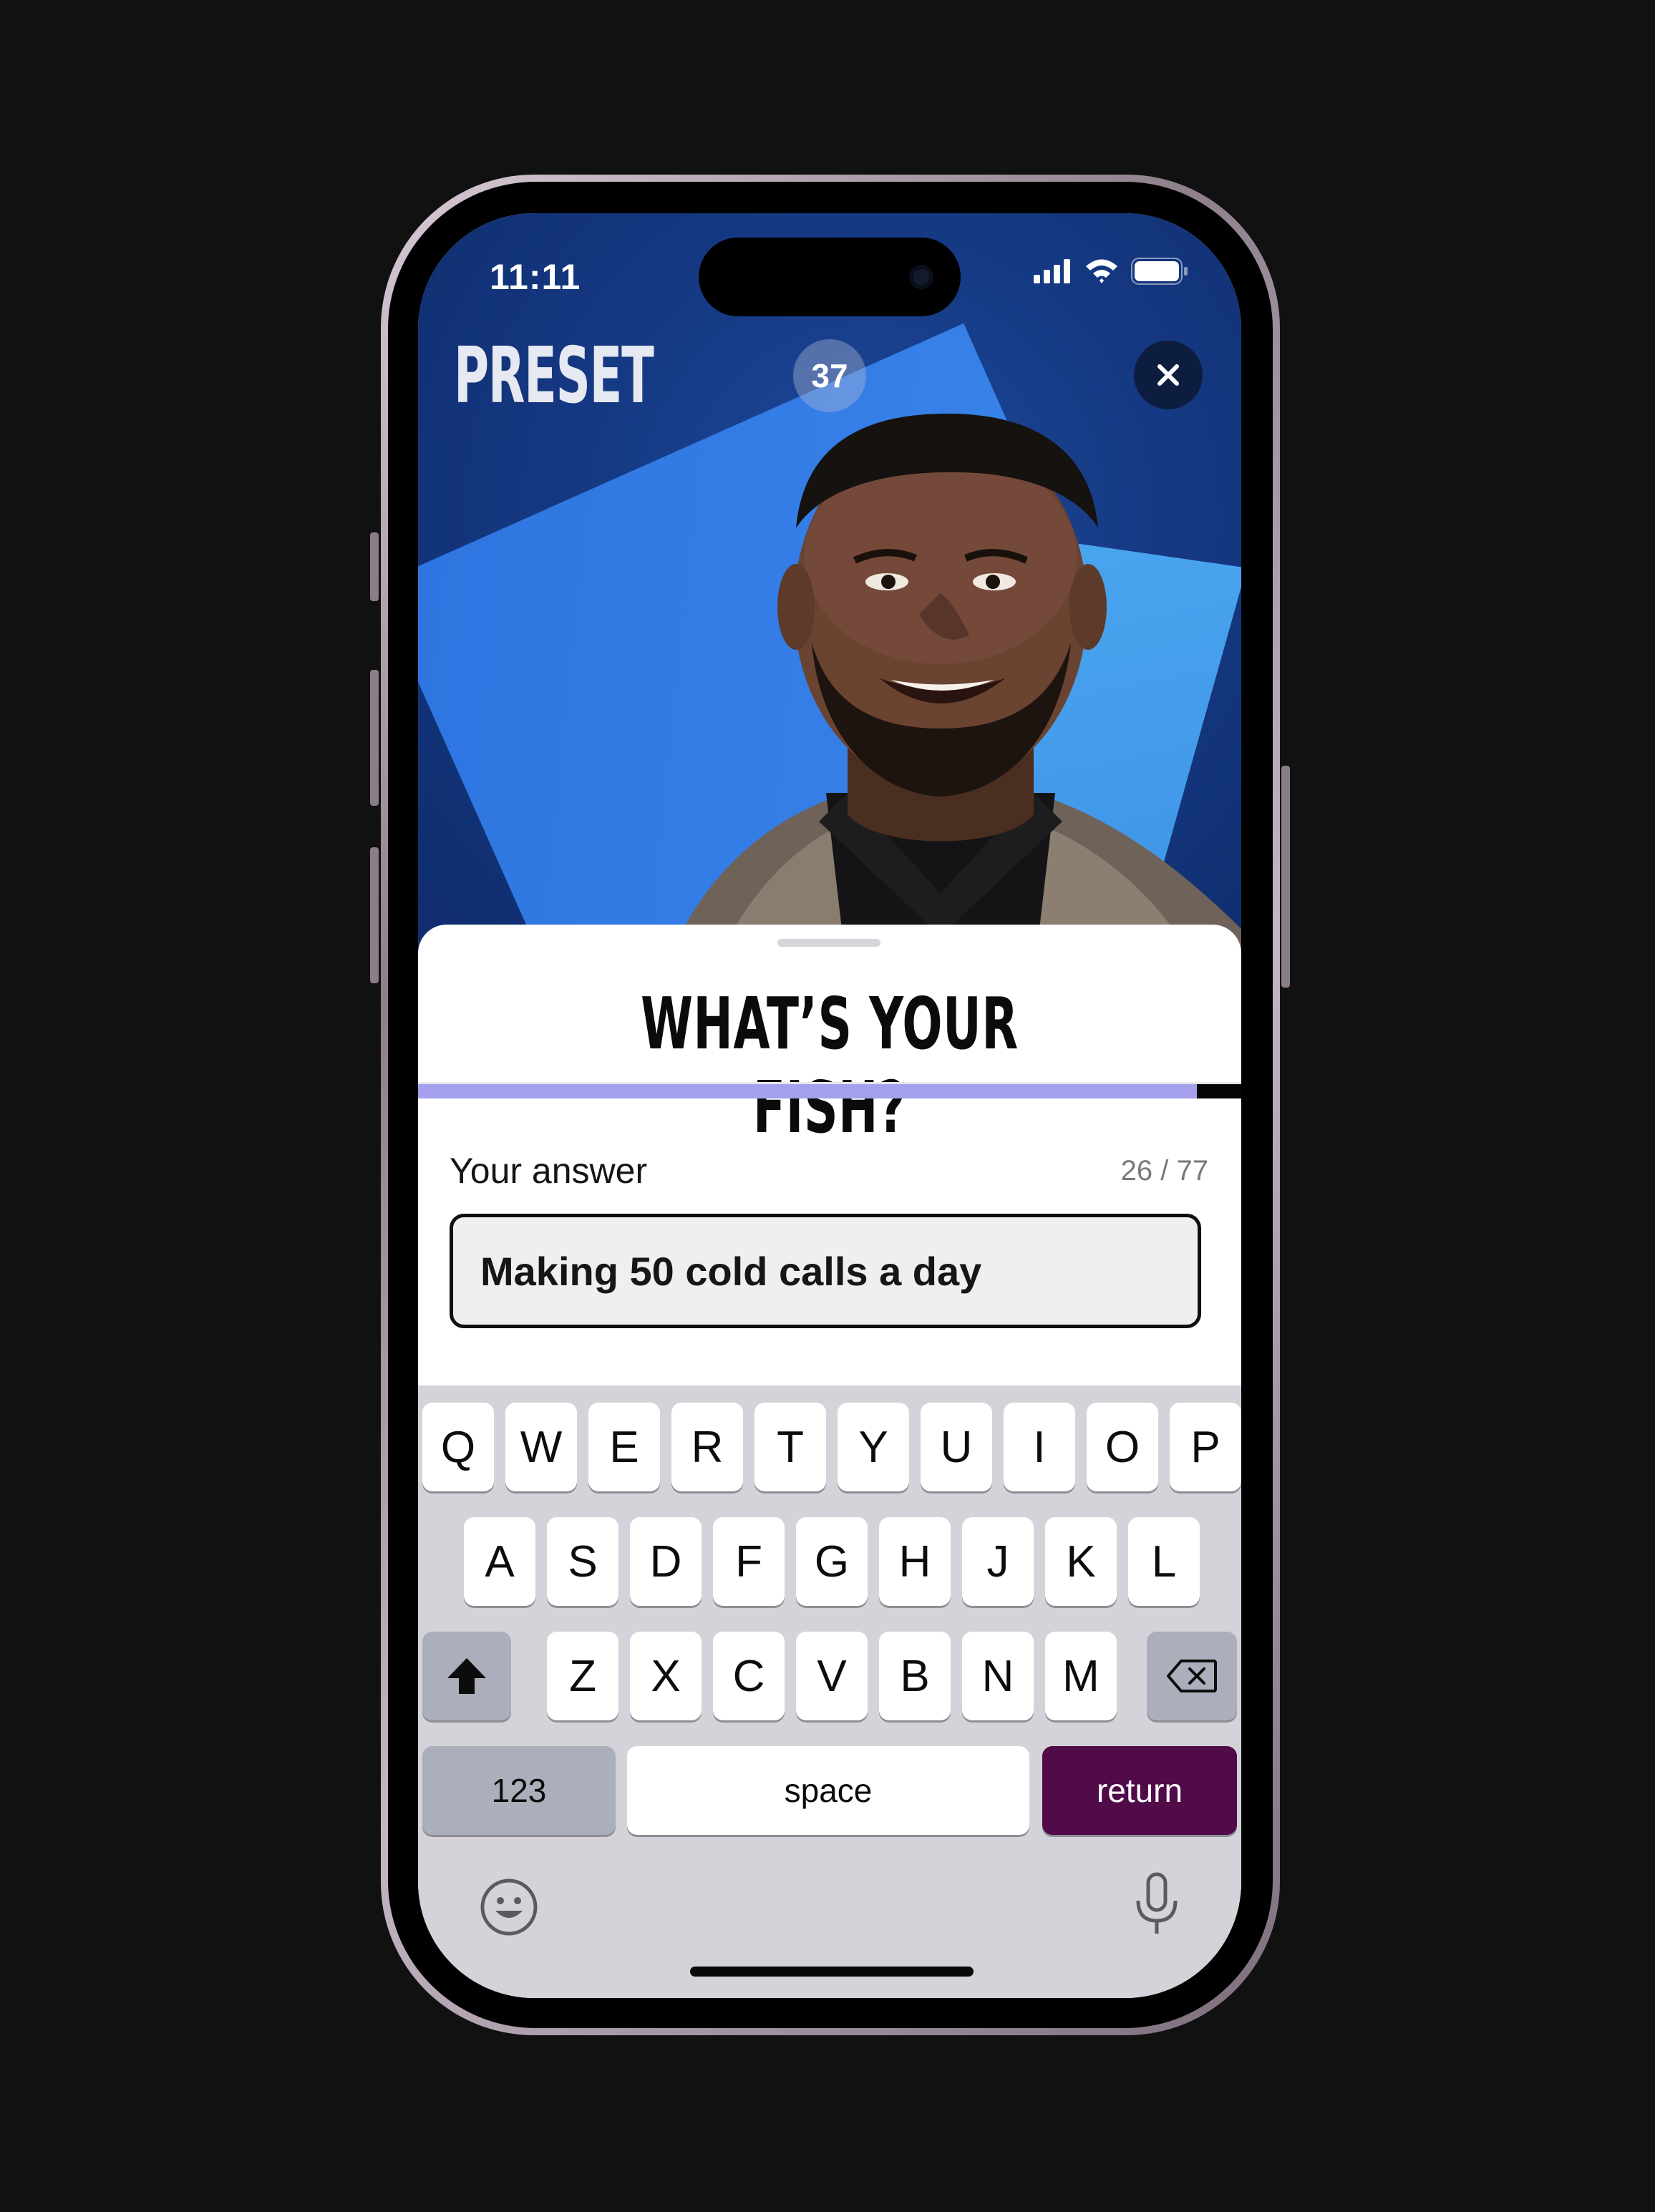 The image size is (1655, 2212). What do you see at coordinates (535, 277) in the screenshot?
I see `status-time: 11:11` at bounding box center [535, 277].